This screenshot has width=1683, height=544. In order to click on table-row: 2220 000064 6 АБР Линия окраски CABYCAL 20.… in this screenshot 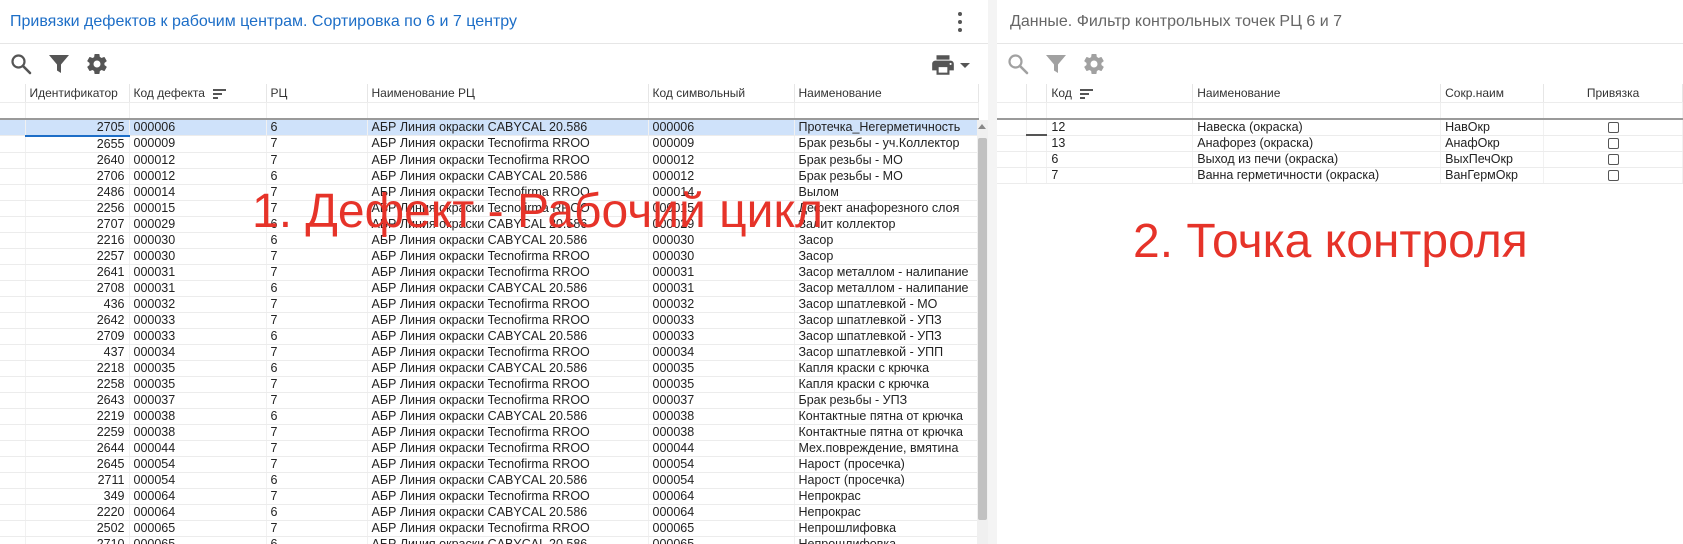, I will do `click(489, 512)`.